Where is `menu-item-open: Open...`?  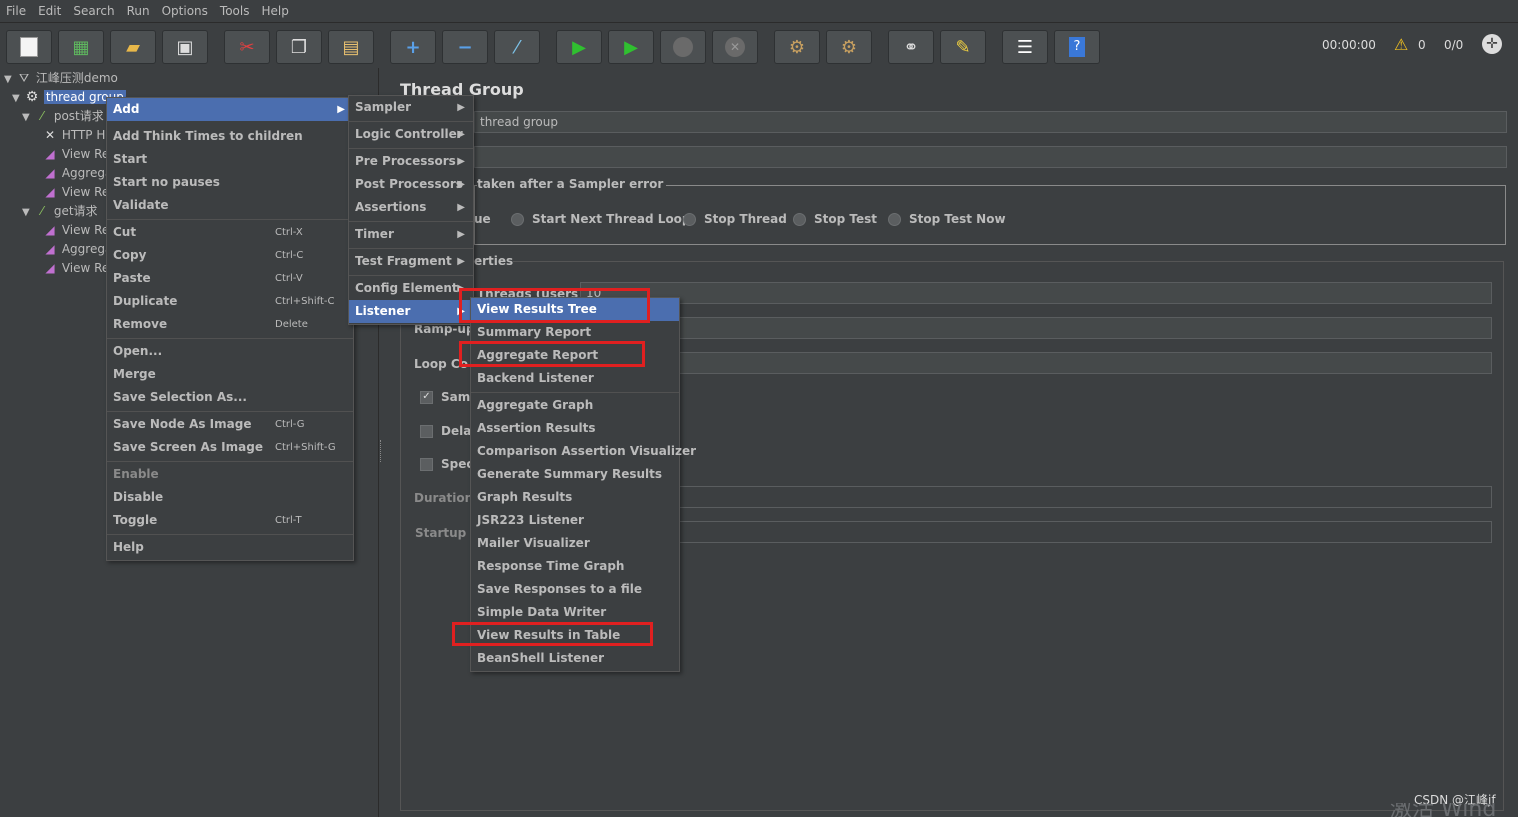 menu-item-open: Open... is located at coordinates (230, 351).